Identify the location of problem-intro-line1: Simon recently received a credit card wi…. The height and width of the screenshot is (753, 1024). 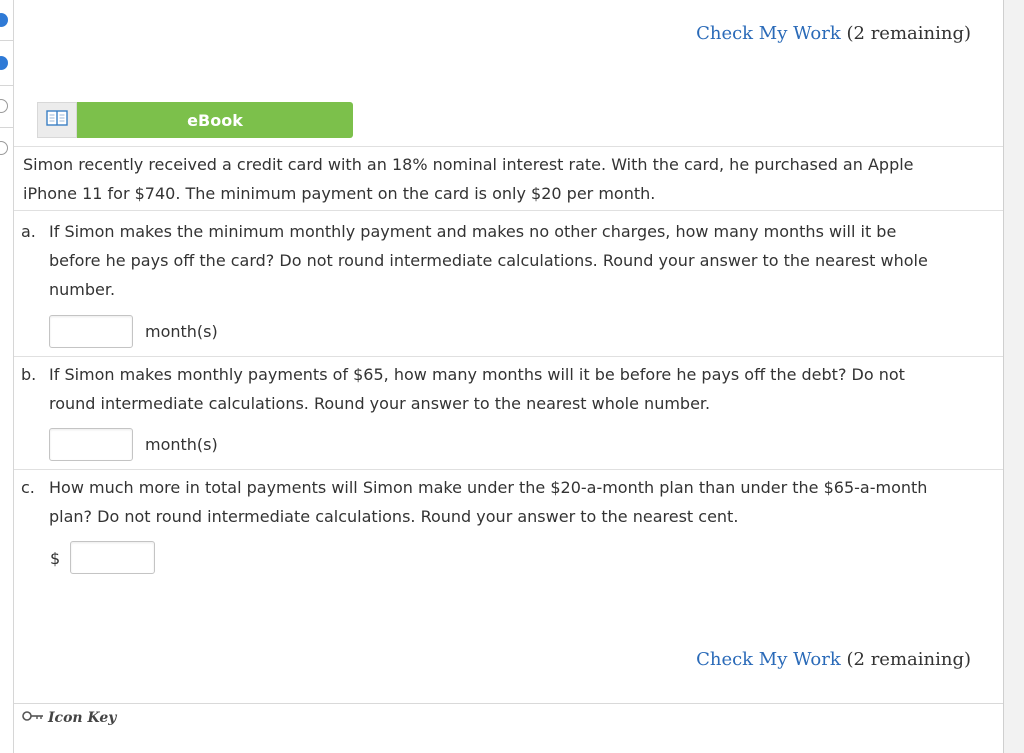
(468, 164).